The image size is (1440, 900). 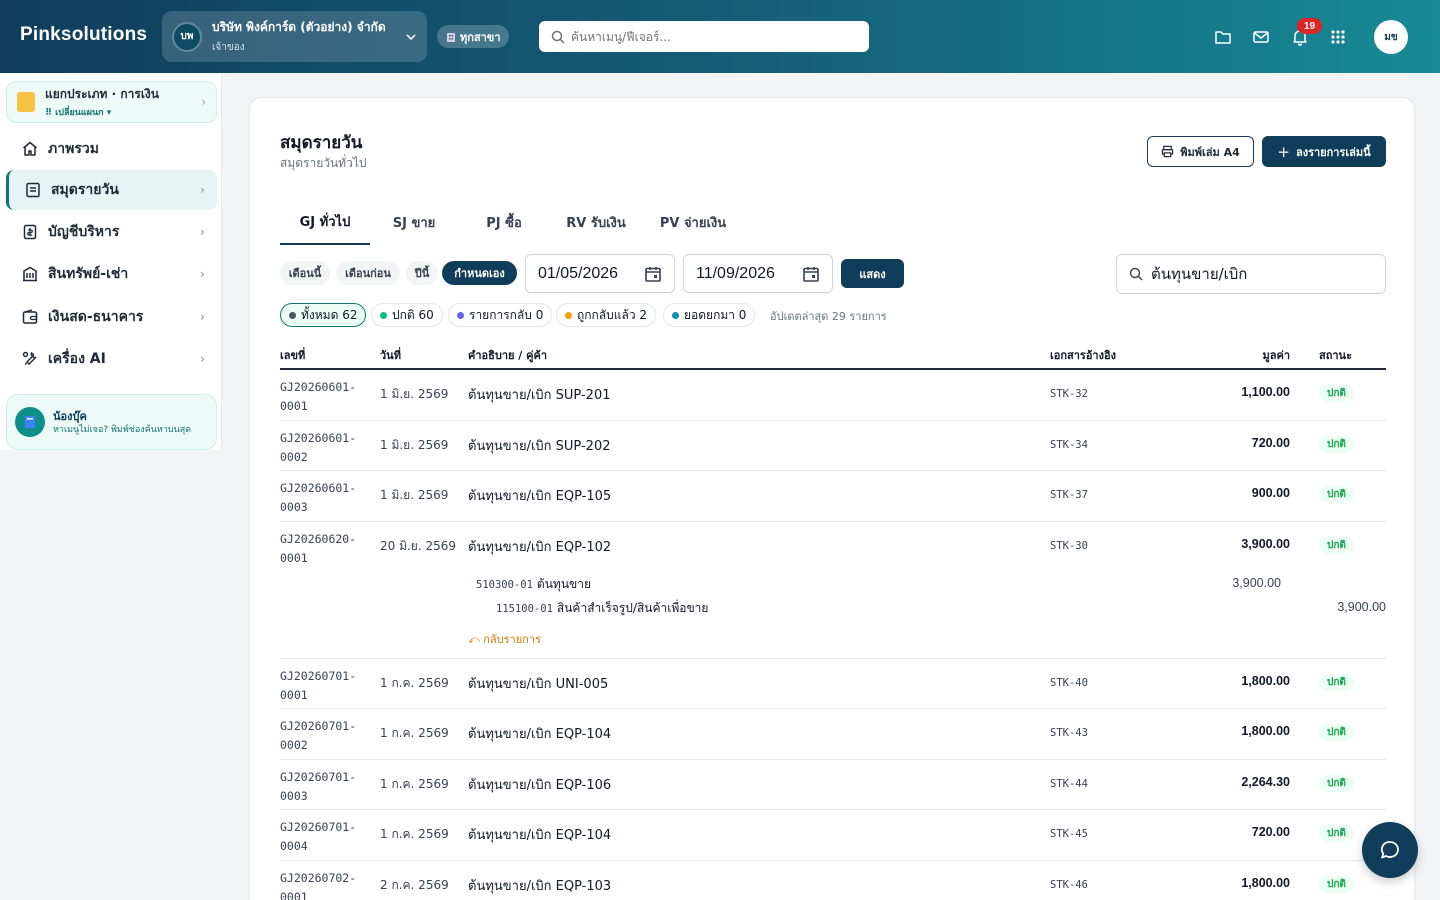 I want to click on tab-rv: RV รับเงิน, so click(x=596, y=222).